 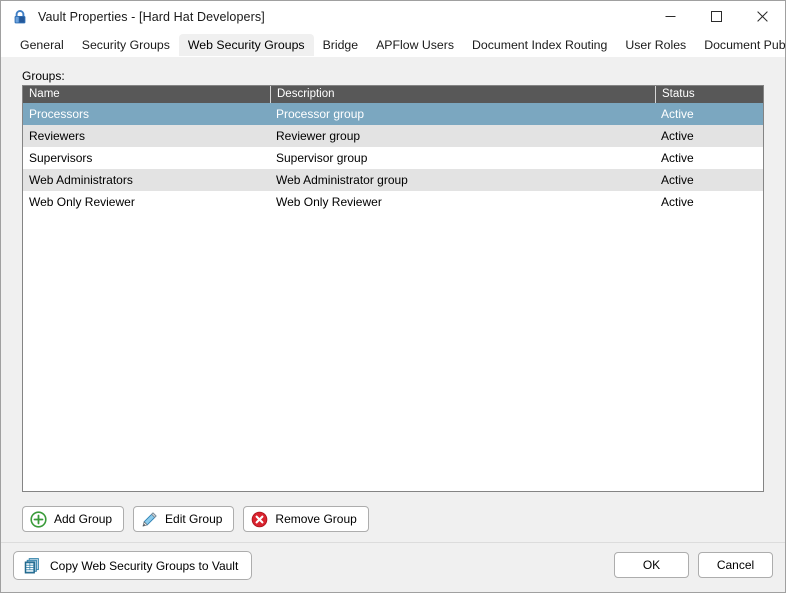 I want to click on group-actions-toolbar: Add Group Edit Group Remove Group, so click(x=195, y=519).